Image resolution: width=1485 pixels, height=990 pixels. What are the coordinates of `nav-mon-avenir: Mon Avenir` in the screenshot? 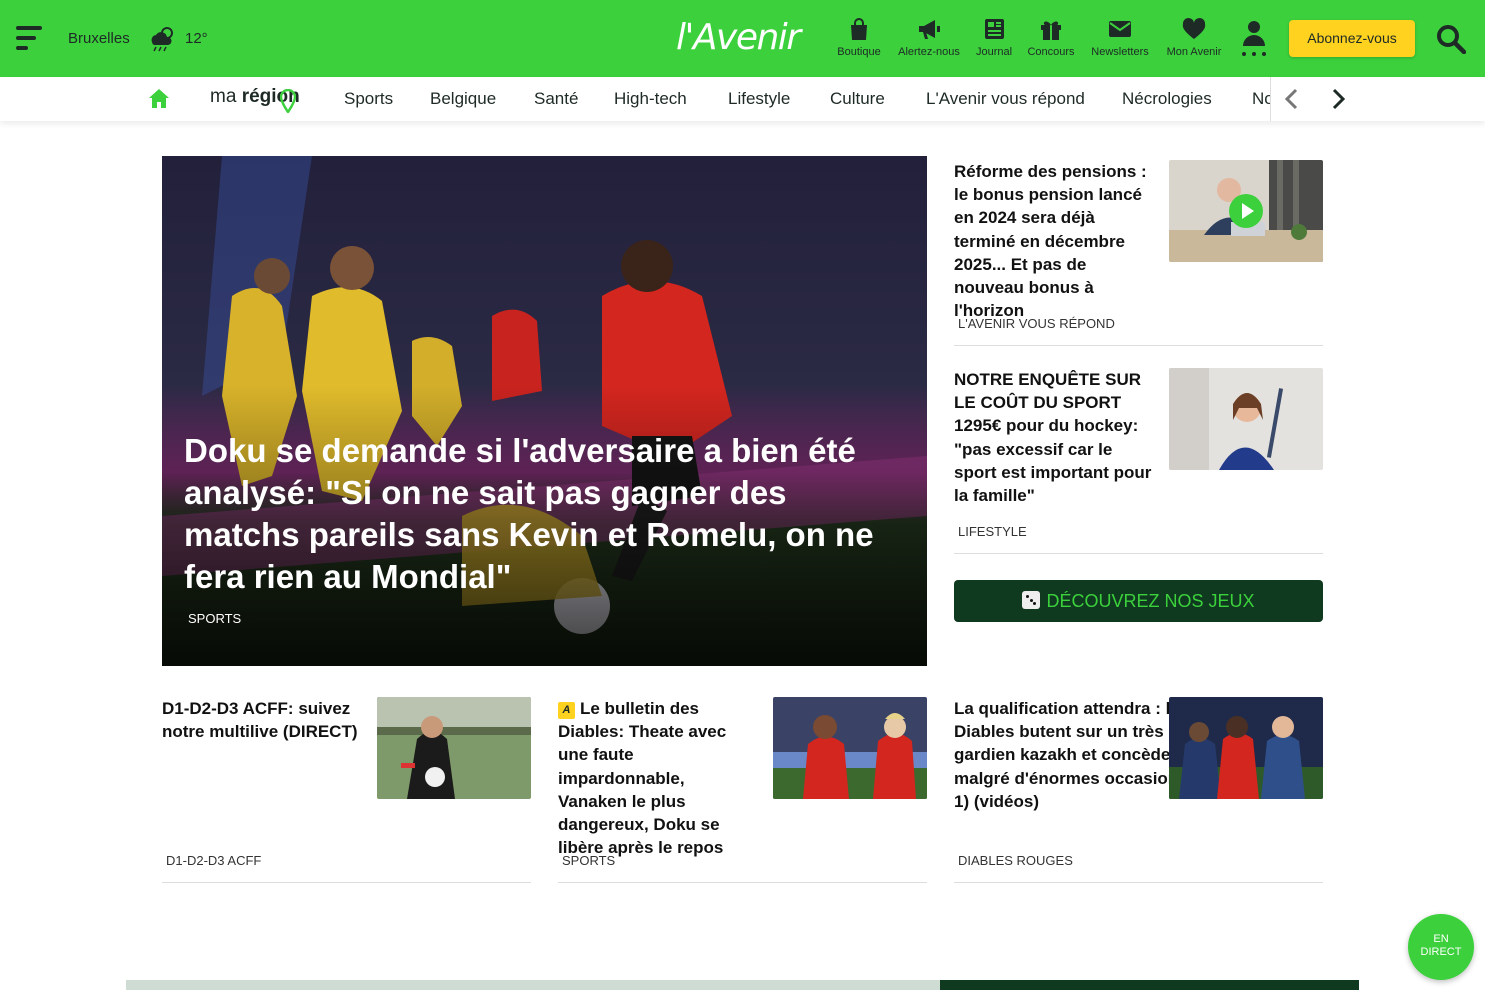 It's located at (1194, 39).